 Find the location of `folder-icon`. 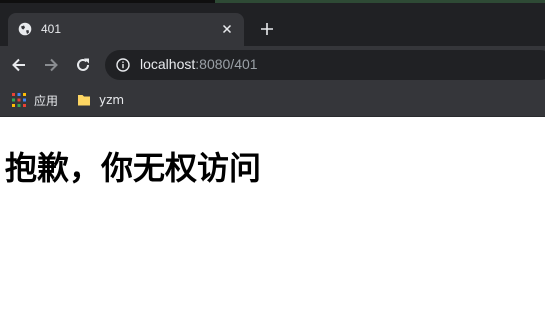

folder-icon is located at coordinates (84, 100).